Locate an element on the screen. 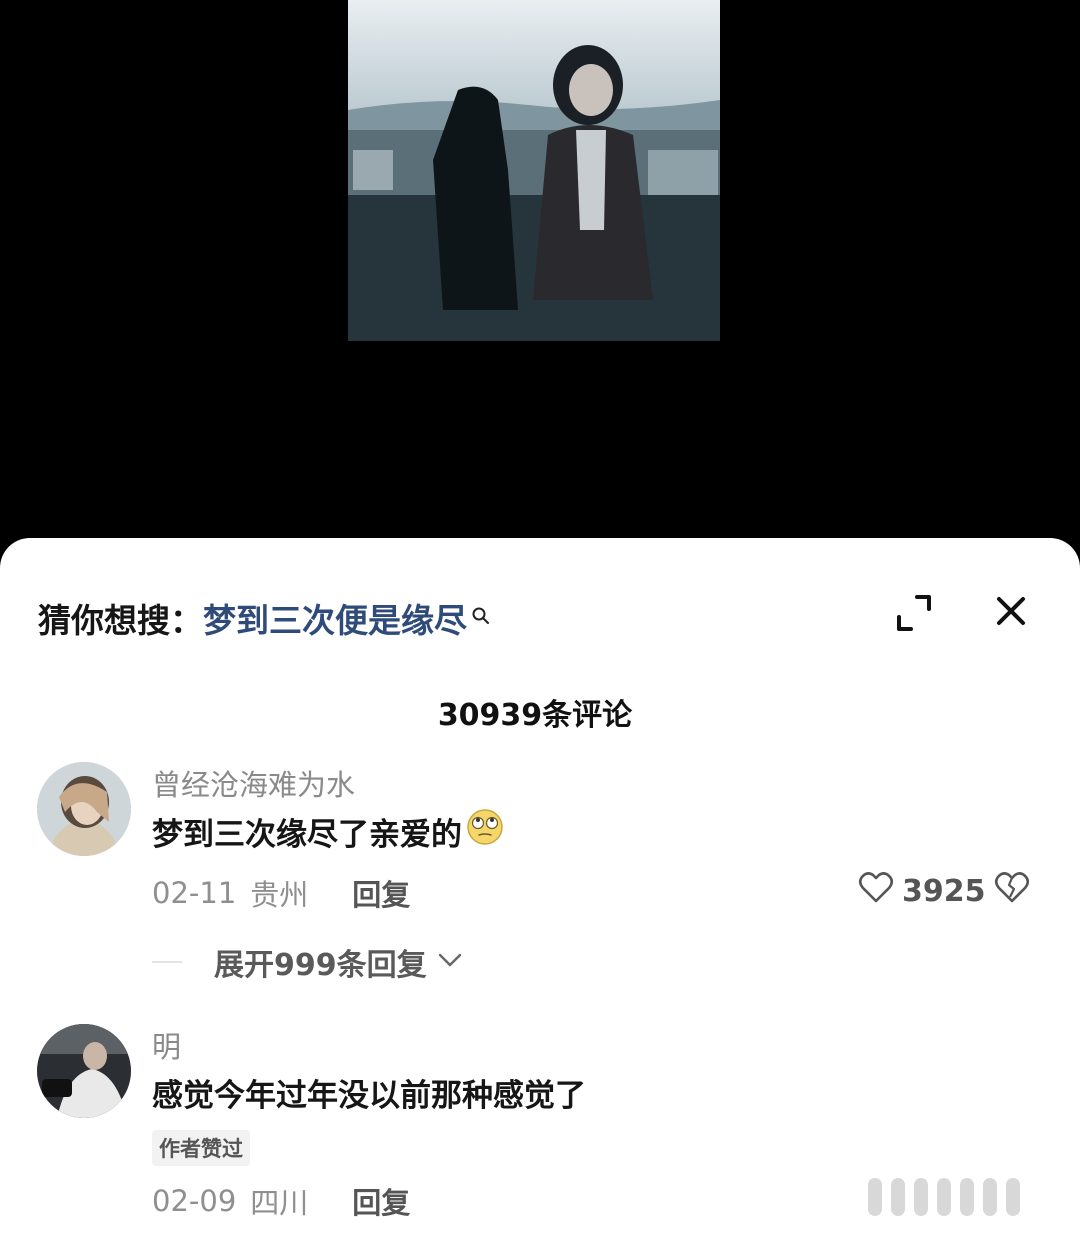  comment-meta: 02-11 贵州 回复 is located at coordinates (281, 893).